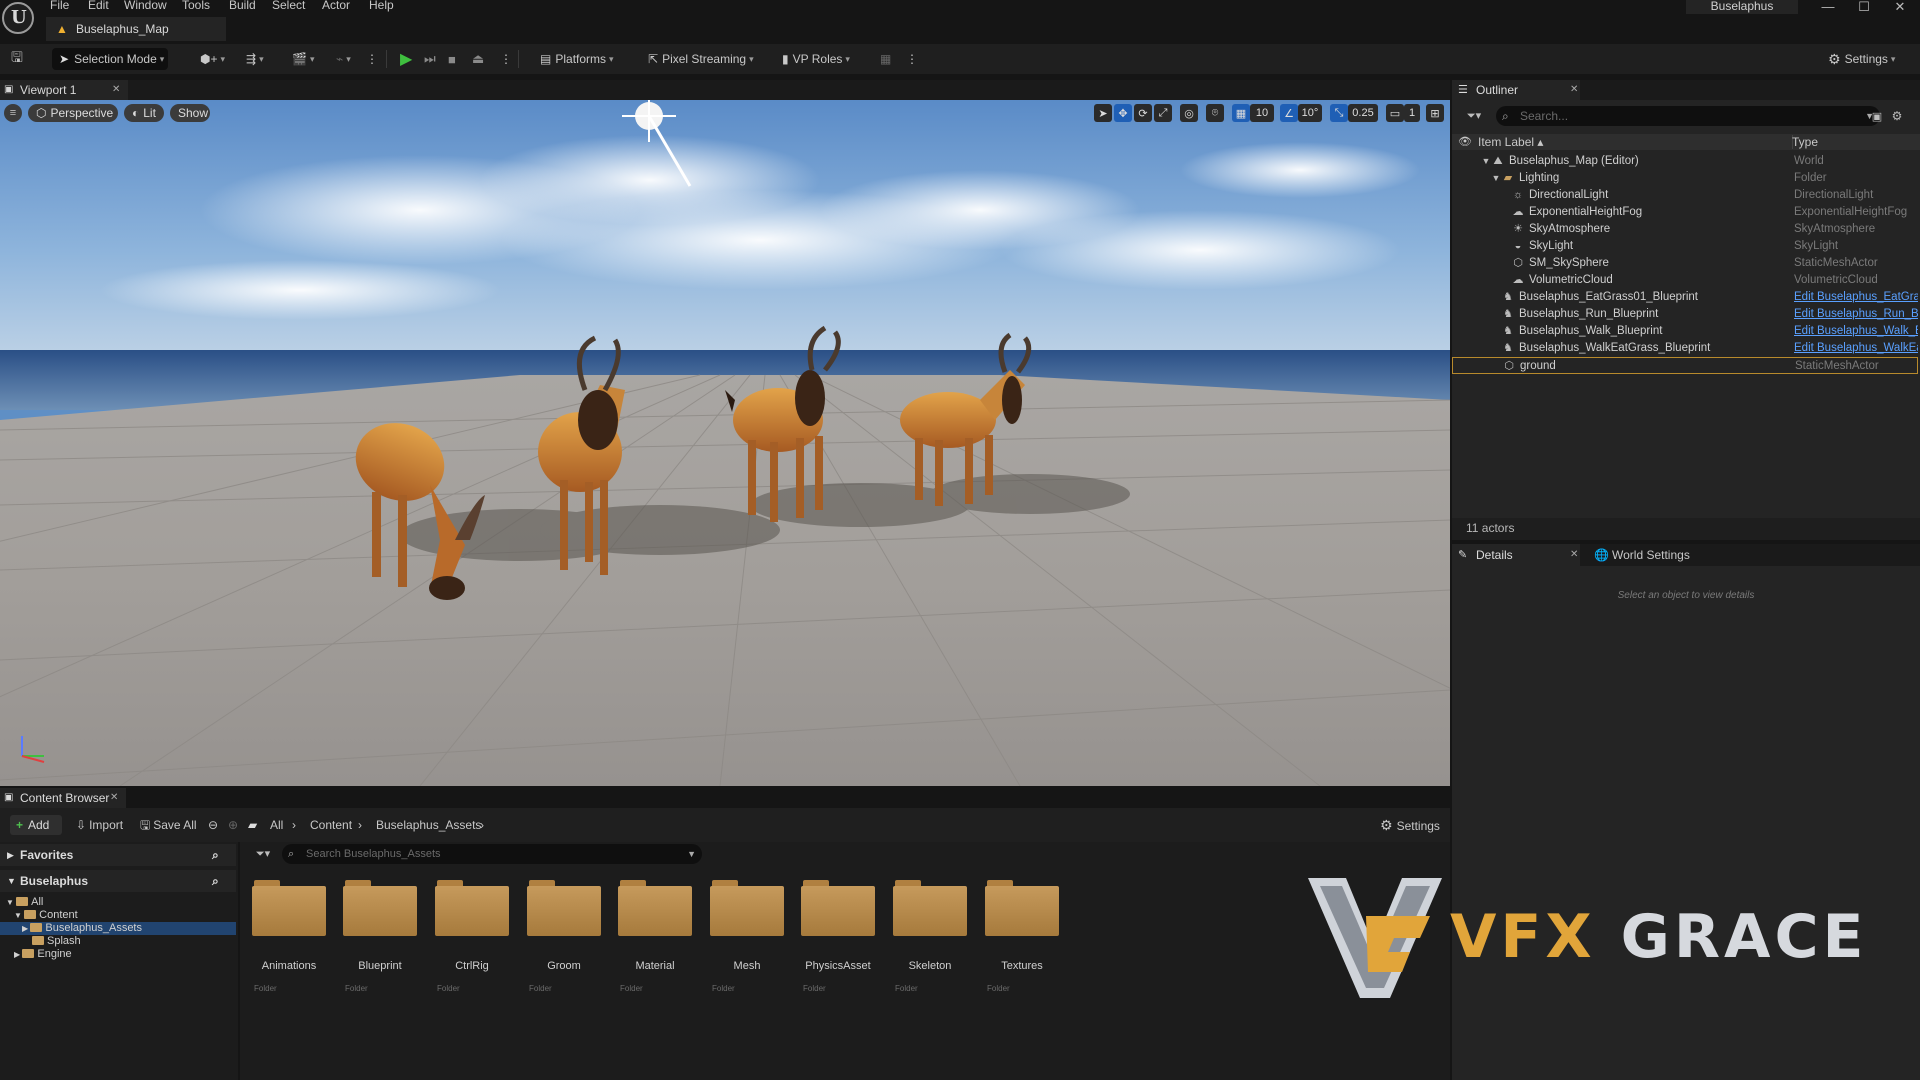 This screenshot has height=1080, width=1920. Describe the element at coordinates (1465, 141) in the screenshot. I see `eye-icon: 👁` at that location.